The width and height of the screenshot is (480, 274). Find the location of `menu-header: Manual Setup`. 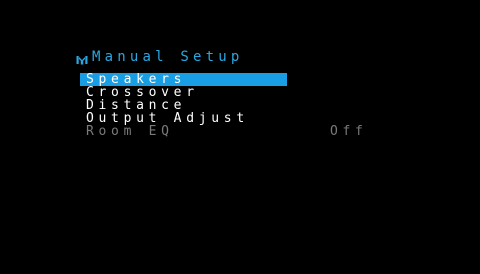

menu-header: Manual Setup is located at coordinates (160, 57).